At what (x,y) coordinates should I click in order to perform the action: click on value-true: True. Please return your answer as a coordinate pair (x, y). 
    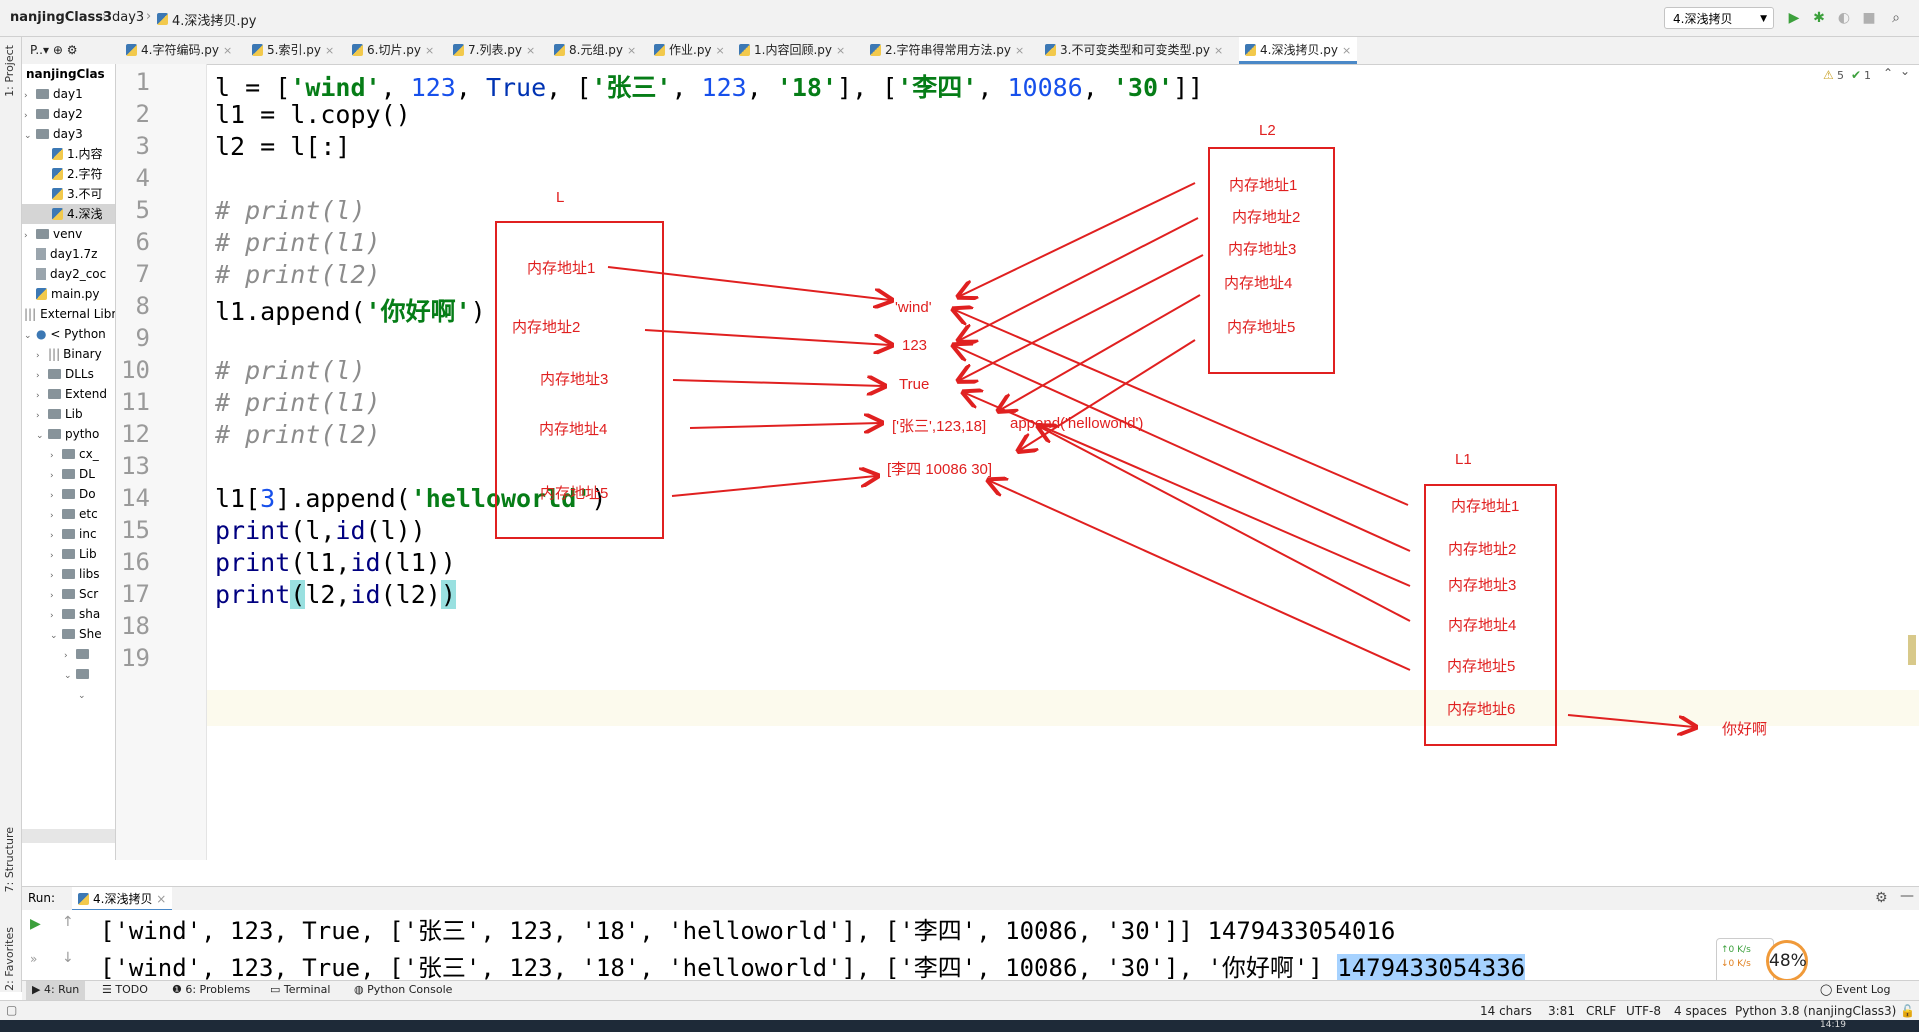
    Looking at the image, I should click on (914, 384).